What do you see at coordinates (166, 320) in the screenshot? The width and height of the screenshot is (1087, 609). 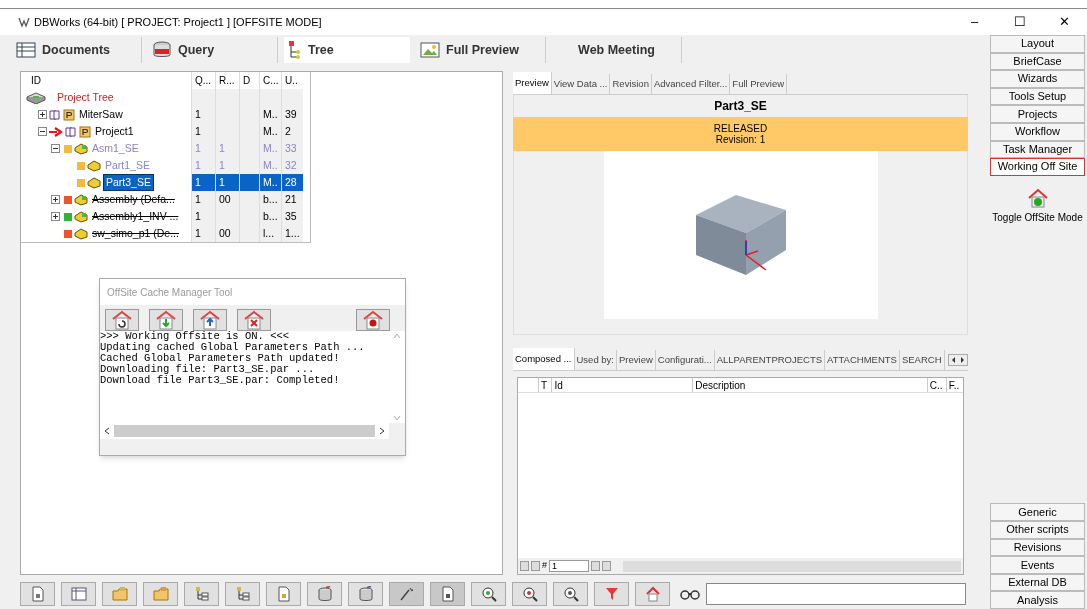 I see `download-house-icon` at bounding box center [166, 320].